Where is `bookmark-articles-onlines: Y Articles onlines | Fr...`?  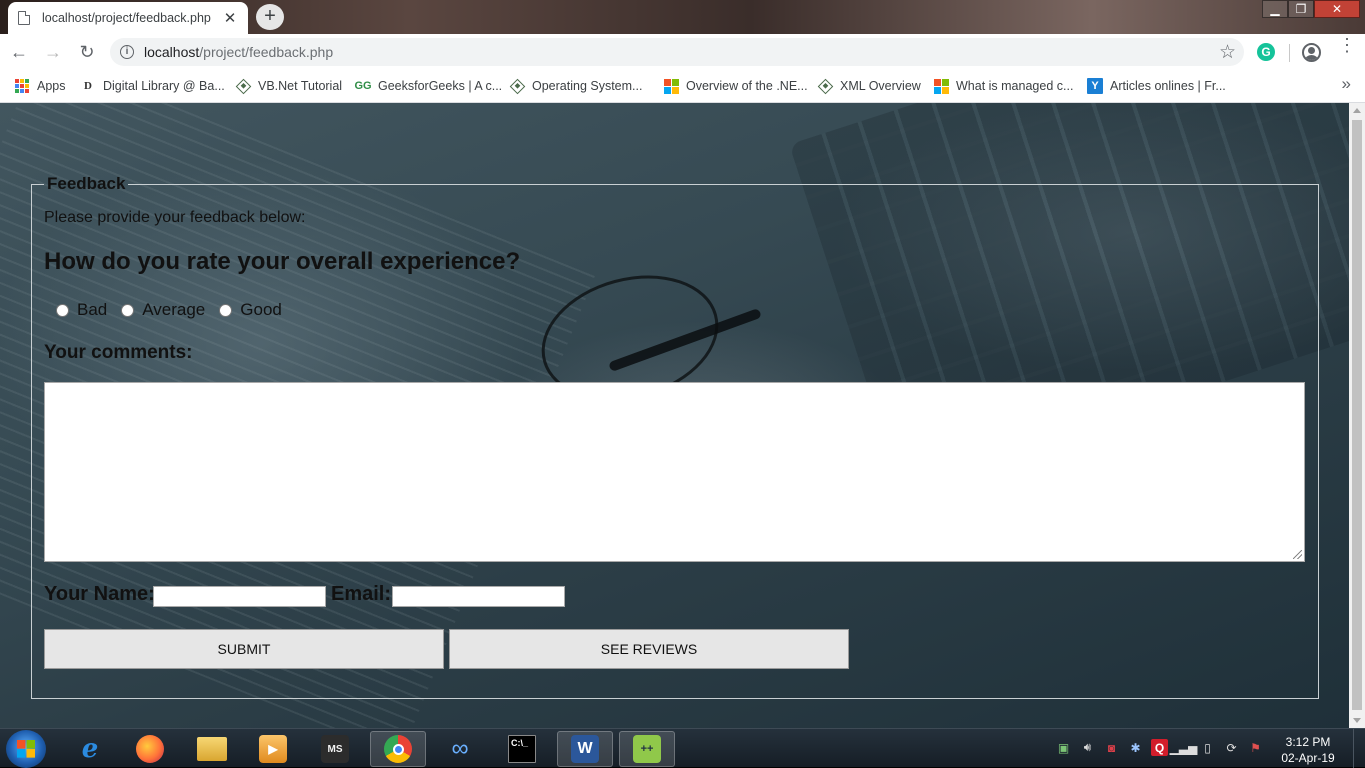 bookmark-articles-onlines: Y Articles onlines | Fr... is located at coordinates (1156, 86).